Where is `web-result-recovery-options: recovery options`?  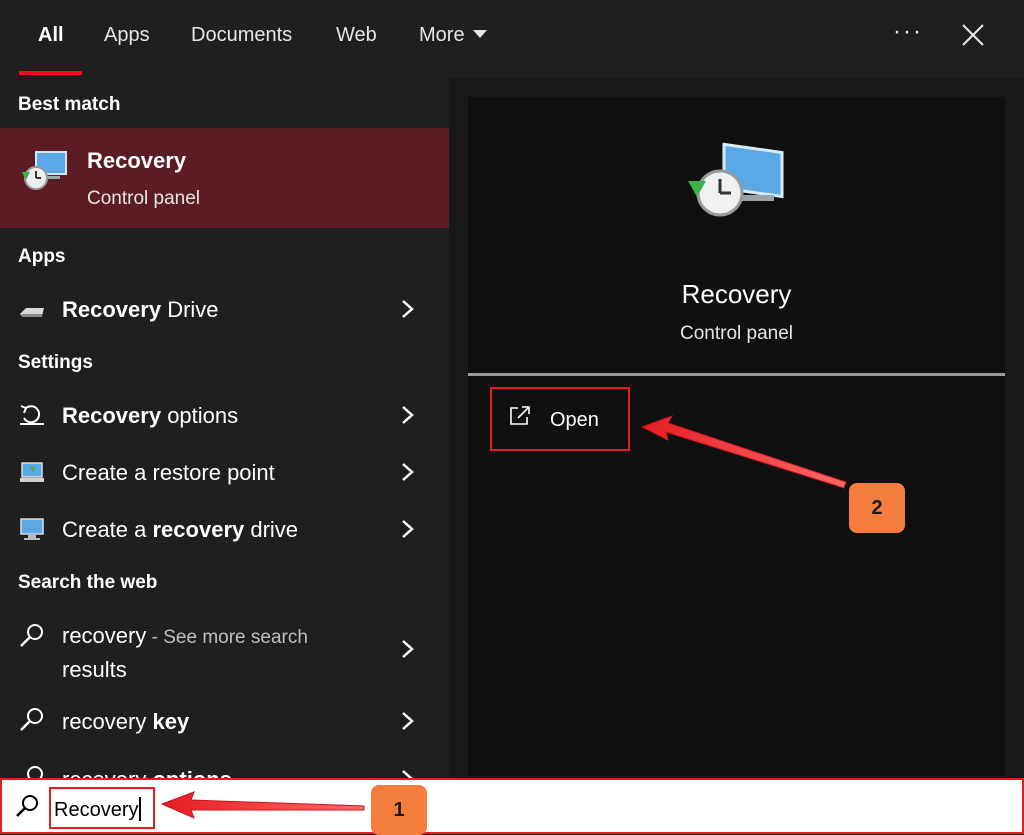 web-result-recovery-options: recovery options is located at coordinates (224, 767).